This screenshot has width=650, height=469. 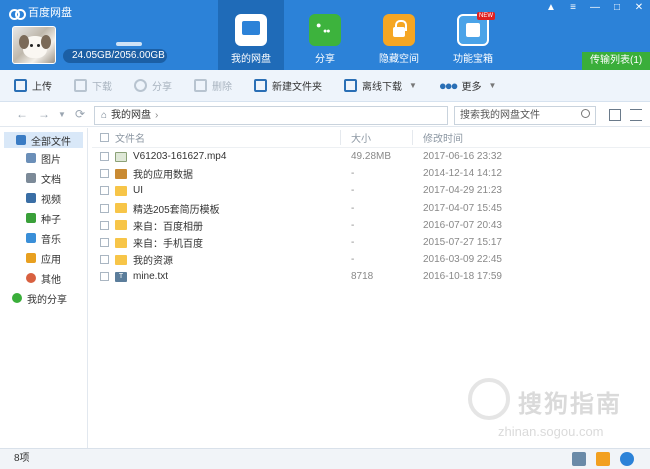 I want to click on delete-button: 删除, so click(x=213, y=85).